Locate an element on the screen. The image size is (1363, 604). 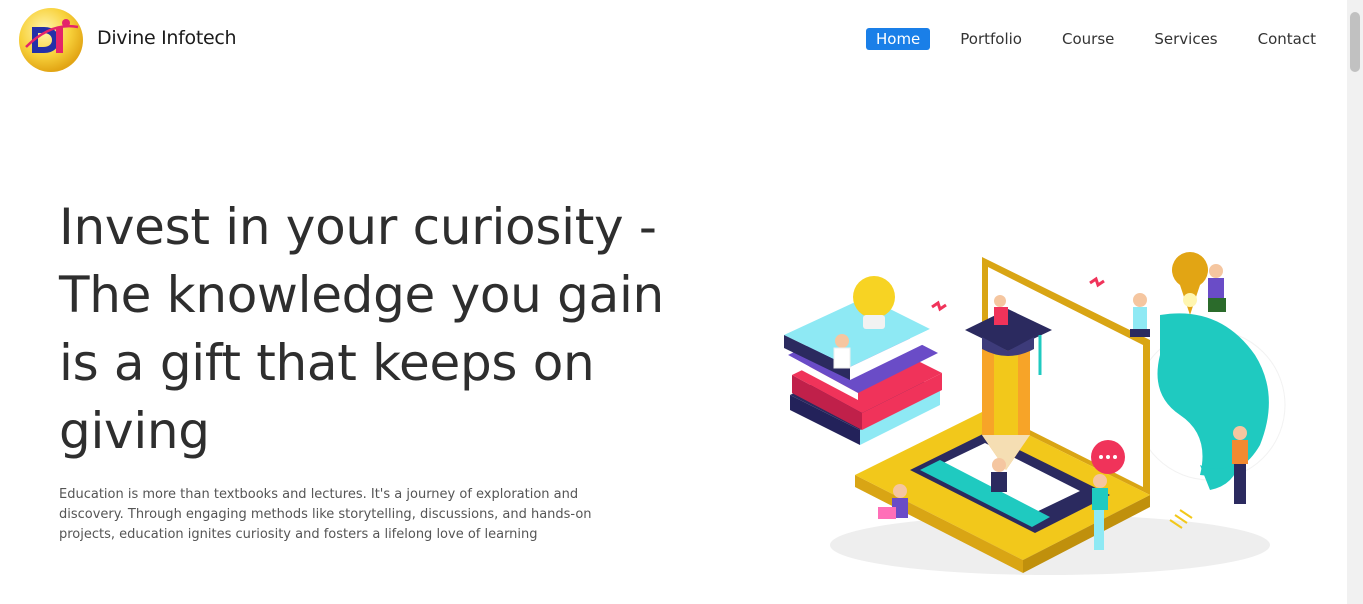
nav-home: Home is located at coordinates (898, 39).